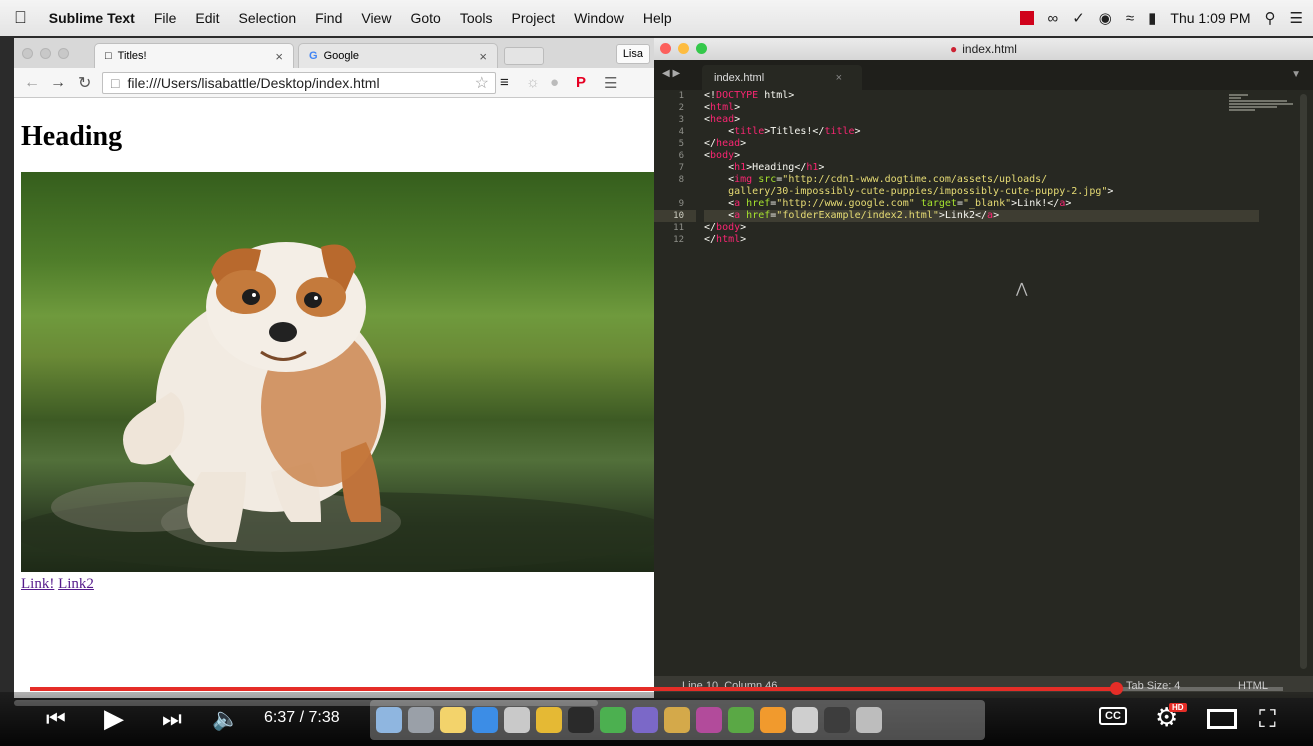 Image resolution: width=1313 pixels, height=746 pixels. What do you see at coordinates (981, 240) in the screenshot?
I see `code-line: </html>` at bounding box center [981, 240].